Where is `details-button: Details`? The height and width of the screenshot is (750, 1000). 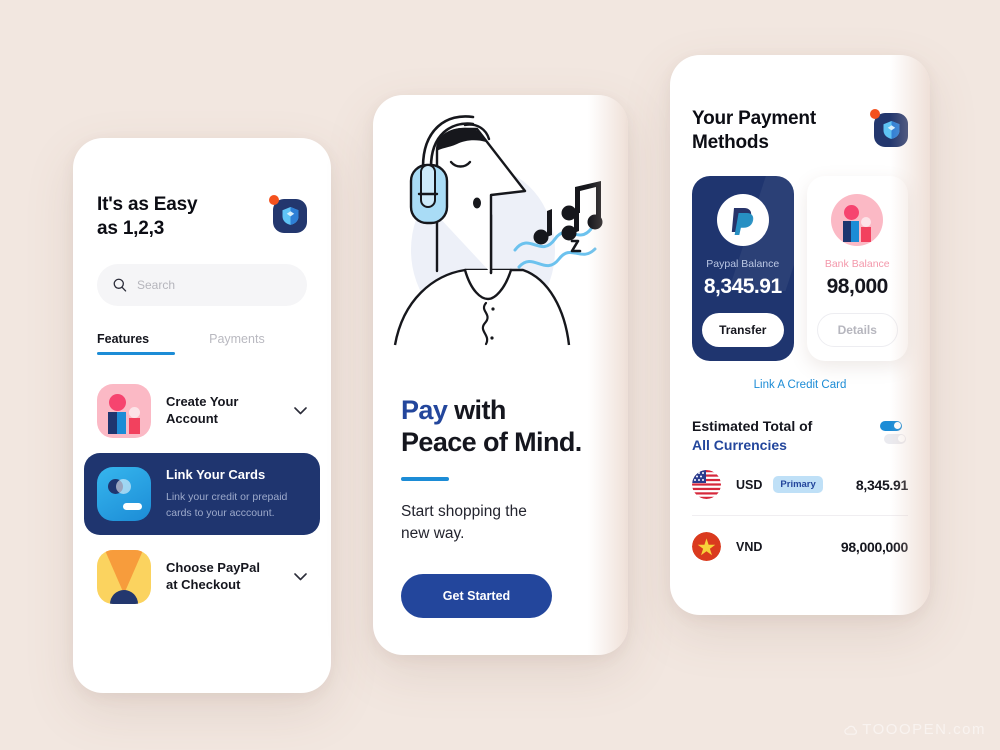 details-button: Details is located at coordinates (857, 329).